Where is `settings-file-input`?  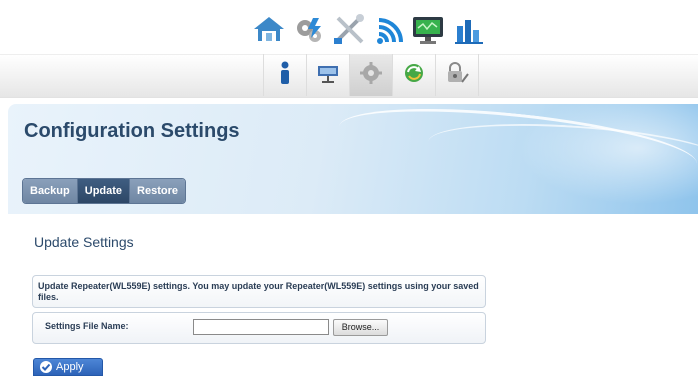
settings-file-input is located at coordinates (261, 327).